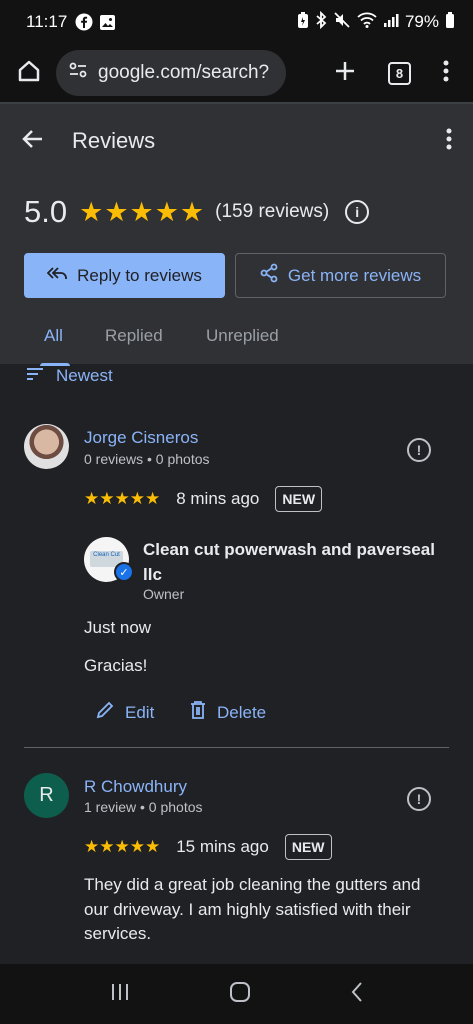 The image size is (473, 1024). Describe the element at coordinates (46, 211) in the screenshot. I see `rating-value: 5.0` at that location.